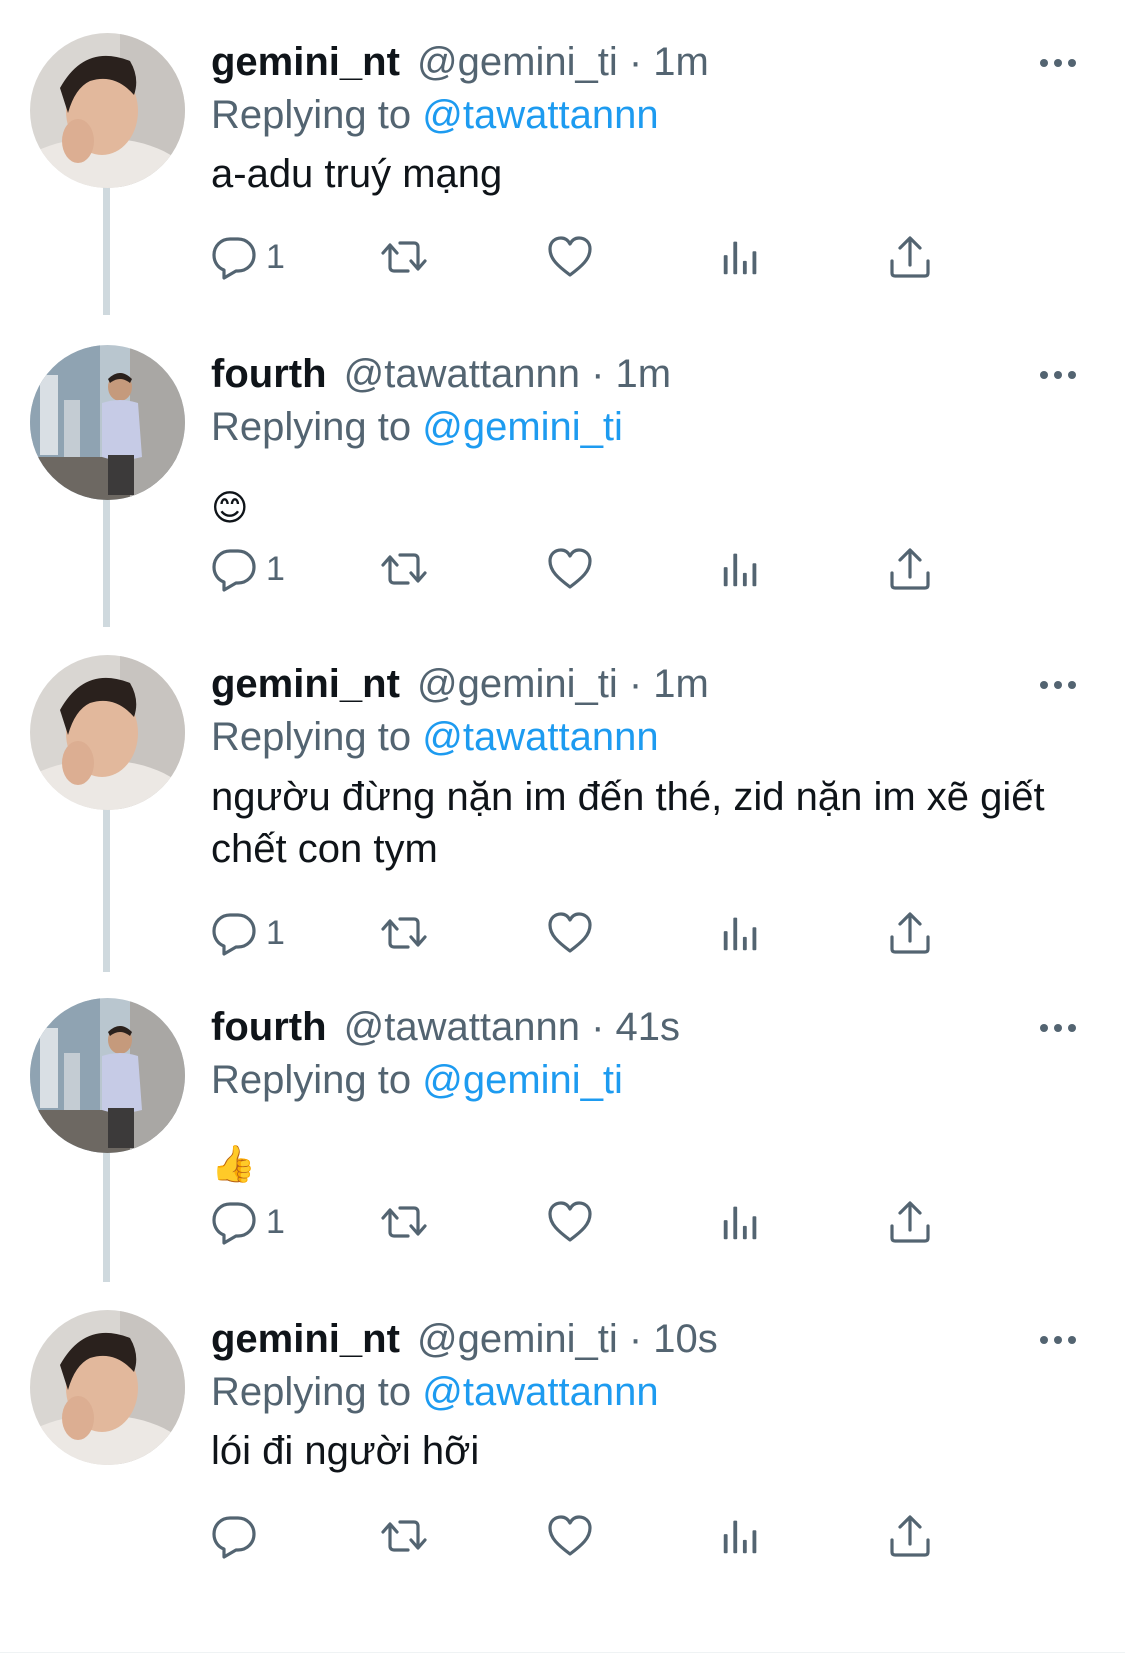 The image size is (1125, 1663). I want to click on tweet-text: a-adu truý mạng, so click(357, 174).